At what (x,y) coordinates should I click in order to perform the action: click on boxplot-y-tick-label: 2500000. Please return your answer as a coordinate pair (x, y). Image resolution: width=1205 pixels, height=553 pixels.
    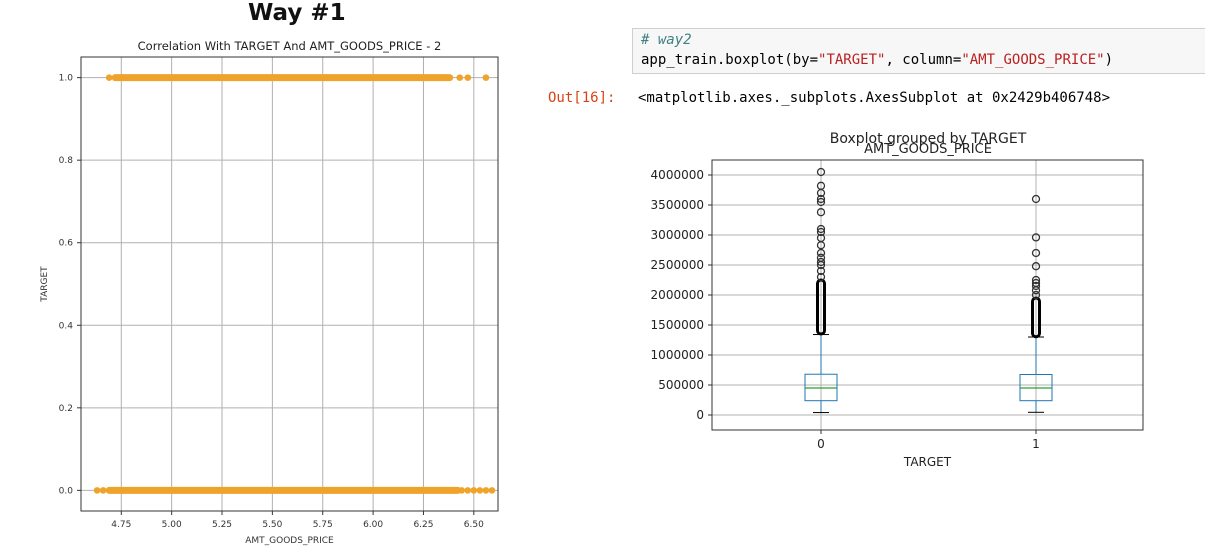
    Looking at the image, I should click on (677, 265).